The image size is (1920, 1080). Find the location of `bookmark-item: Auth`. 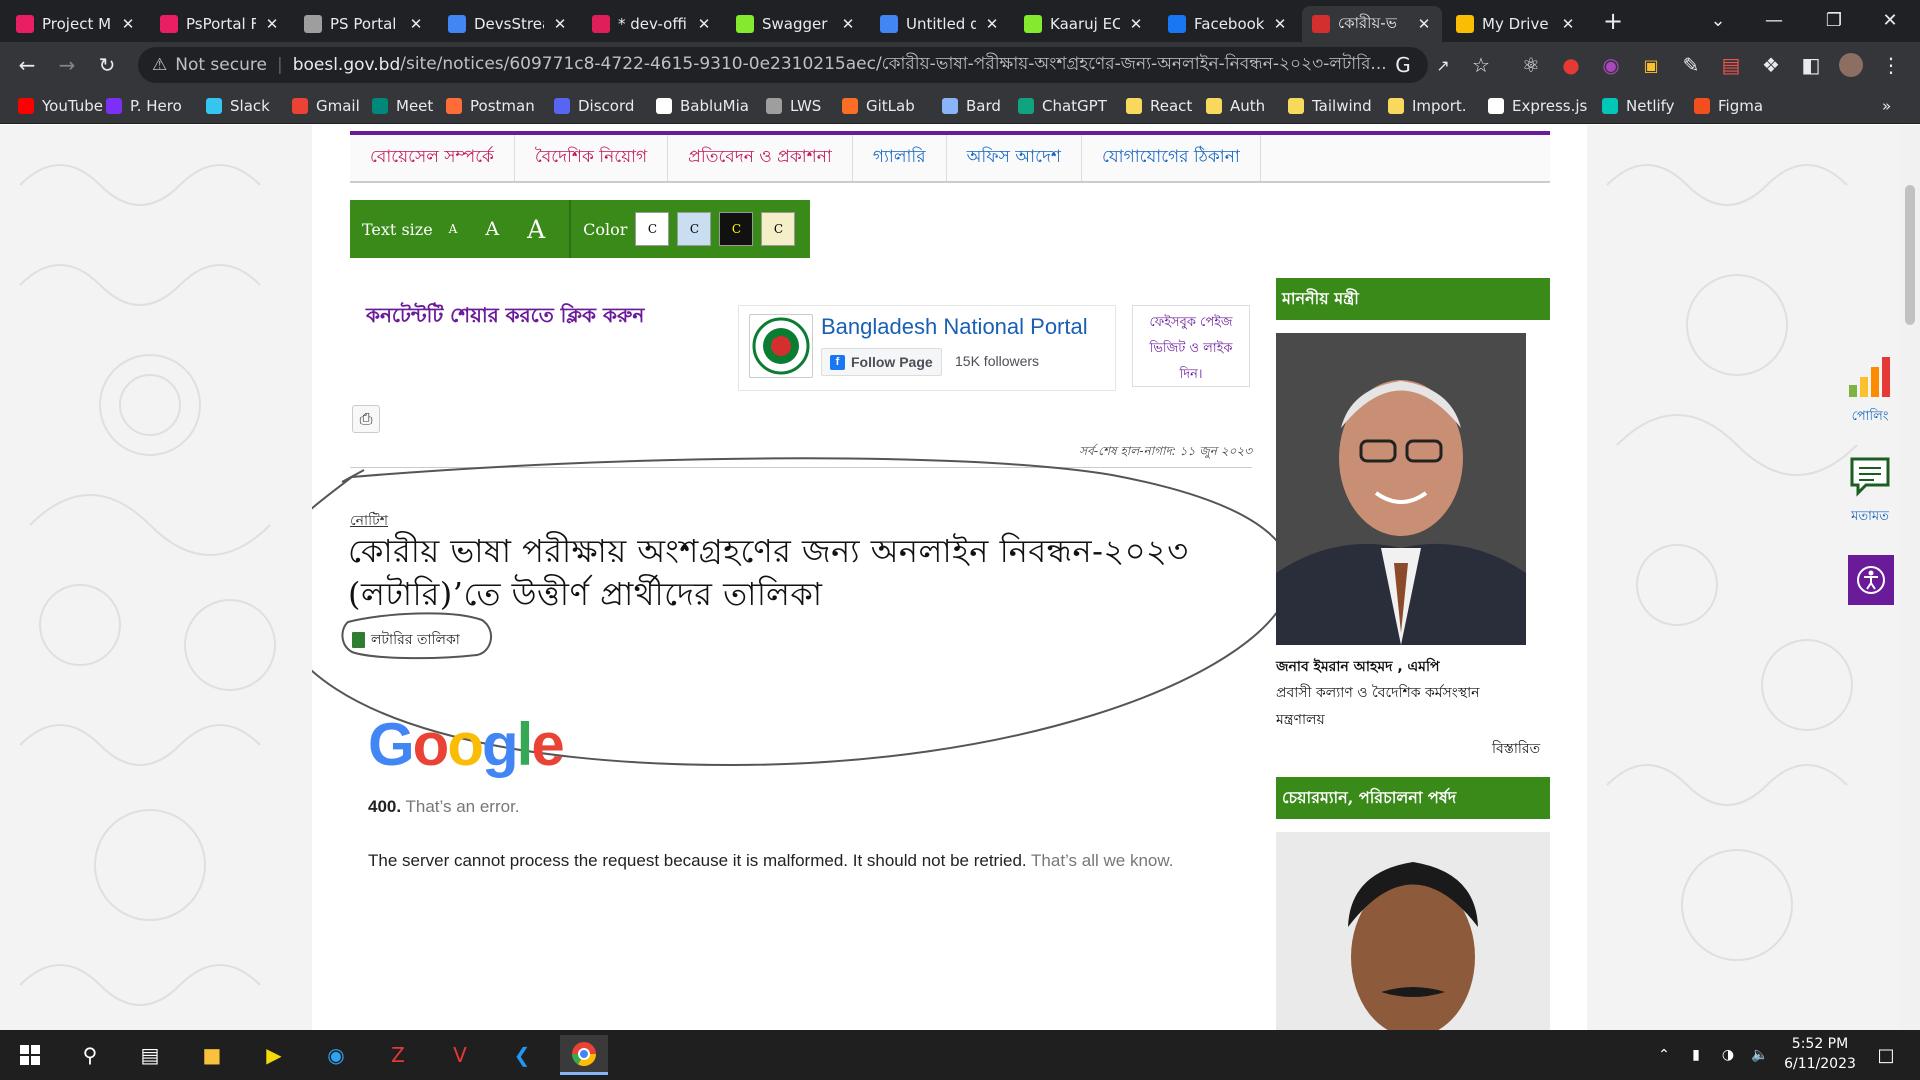

bookmark-item: Auth is located at coordinates (1235, 106).